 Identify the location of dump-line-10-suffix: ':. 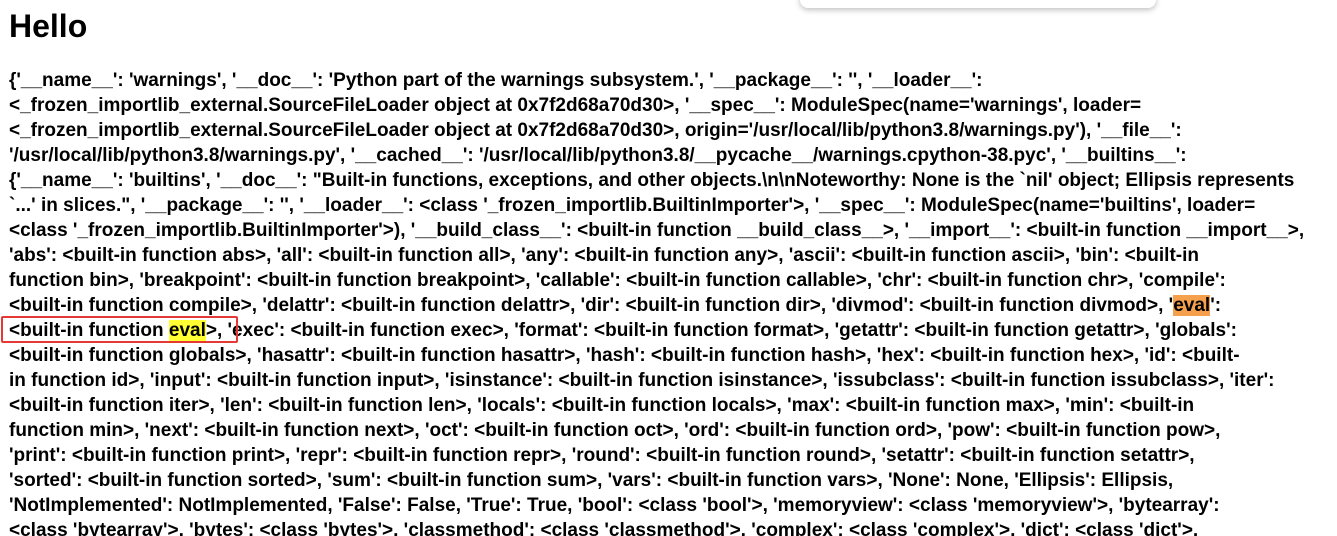
(1216, 305).